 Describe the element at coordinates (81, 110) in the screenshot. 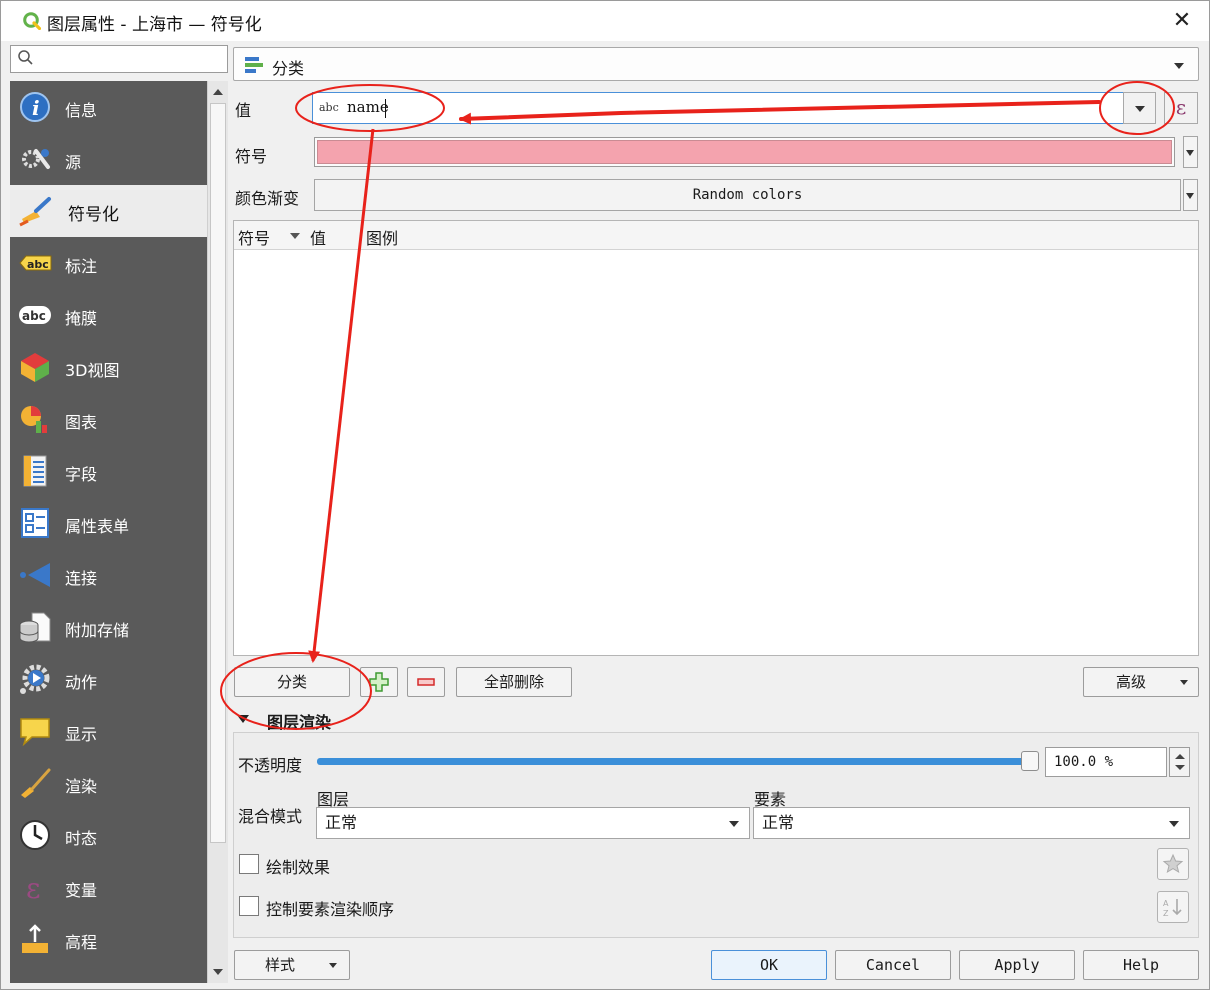

I see `sidebar-item-label: 信息` at that location.